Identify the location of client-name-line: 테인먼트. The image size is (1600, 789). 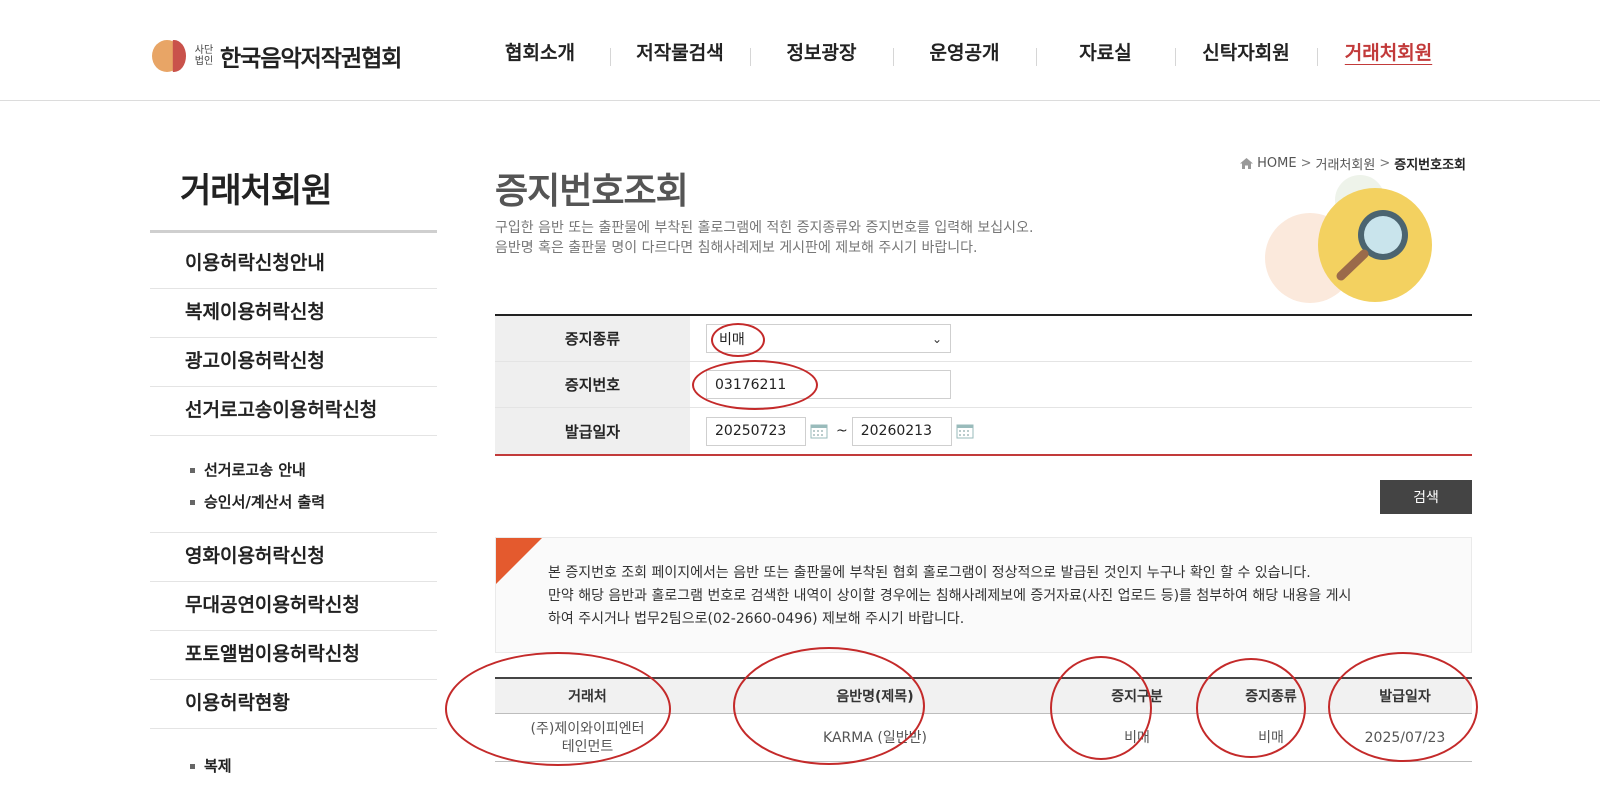
(587, 746).